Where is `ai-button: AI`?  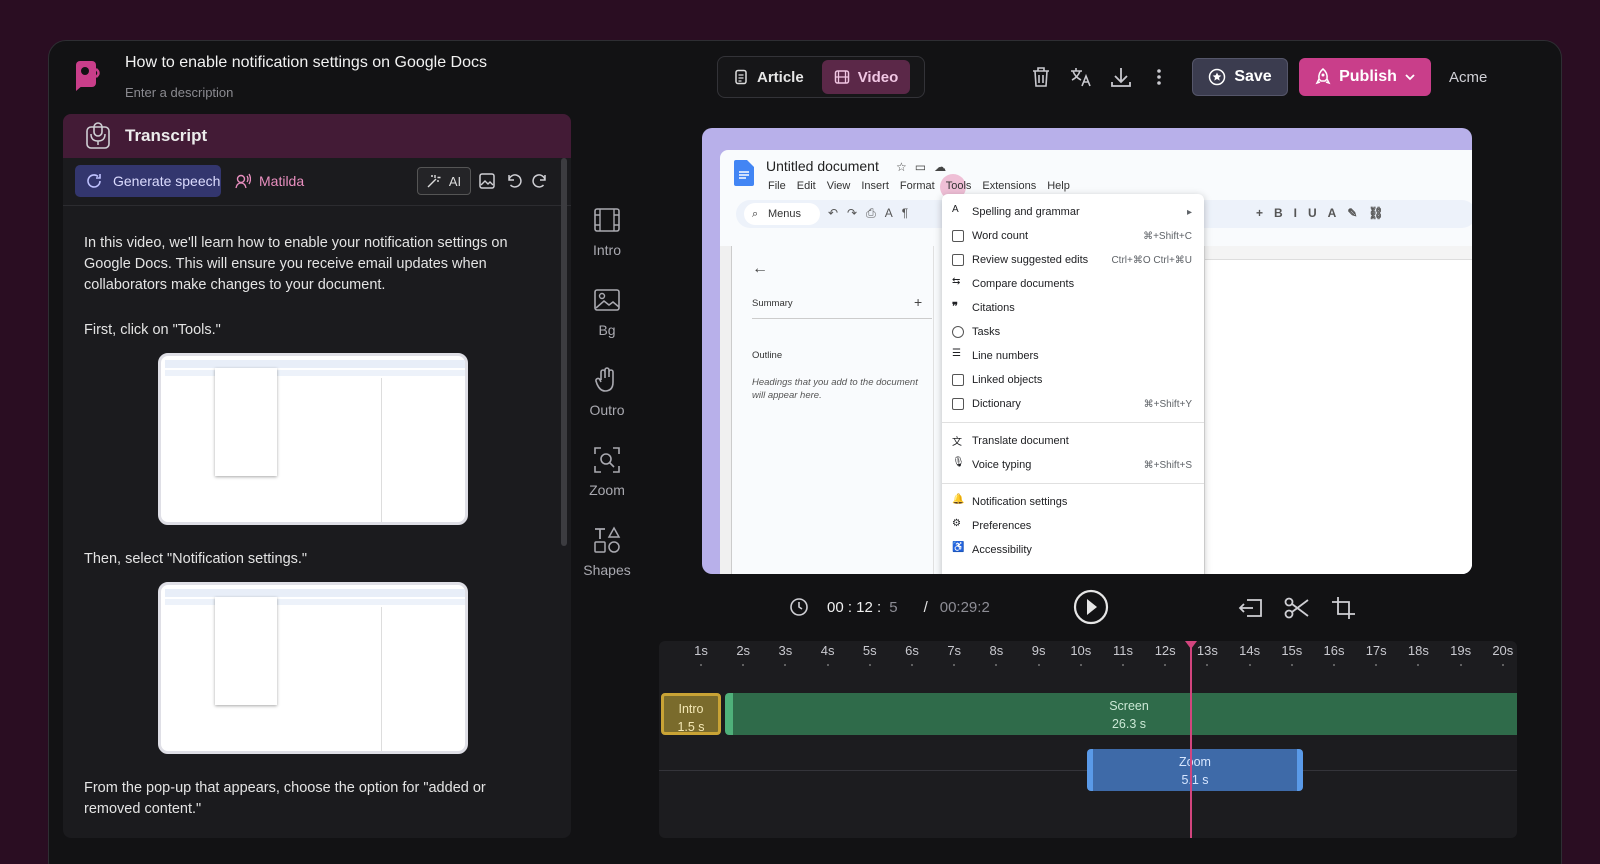
ai-button: AI is located at coordinates (444, 181).